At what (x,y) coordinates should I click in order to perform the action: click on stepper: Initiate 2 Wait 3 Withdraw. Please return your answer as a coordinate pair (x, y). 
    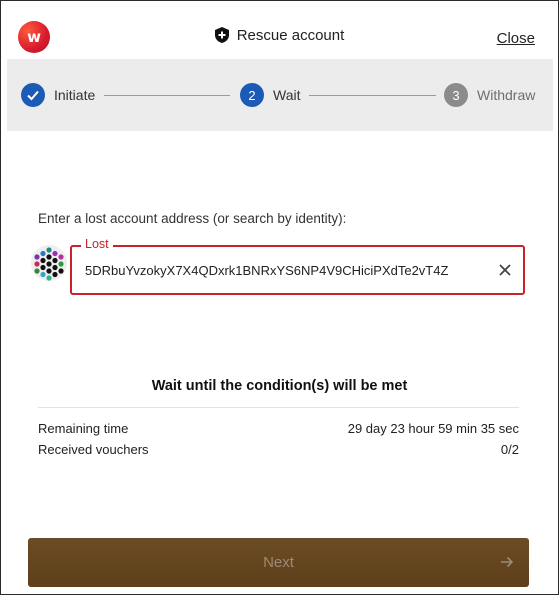
    Looking at the image, I should click on (280, 95).